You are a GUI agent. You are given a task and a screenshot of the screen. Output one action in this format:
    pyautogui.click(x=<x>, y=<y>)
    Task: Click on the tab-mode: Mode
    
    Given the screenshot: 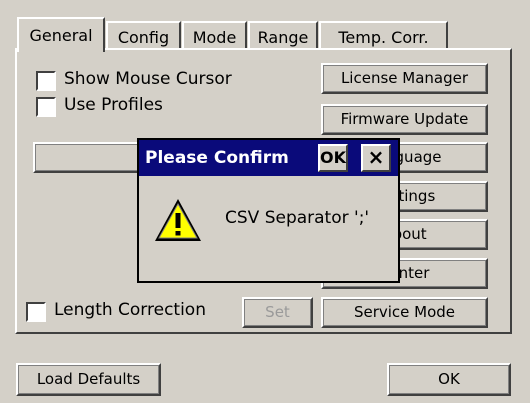 What is the action you would take?
    pyautogui.click(x=214, y=35)
    